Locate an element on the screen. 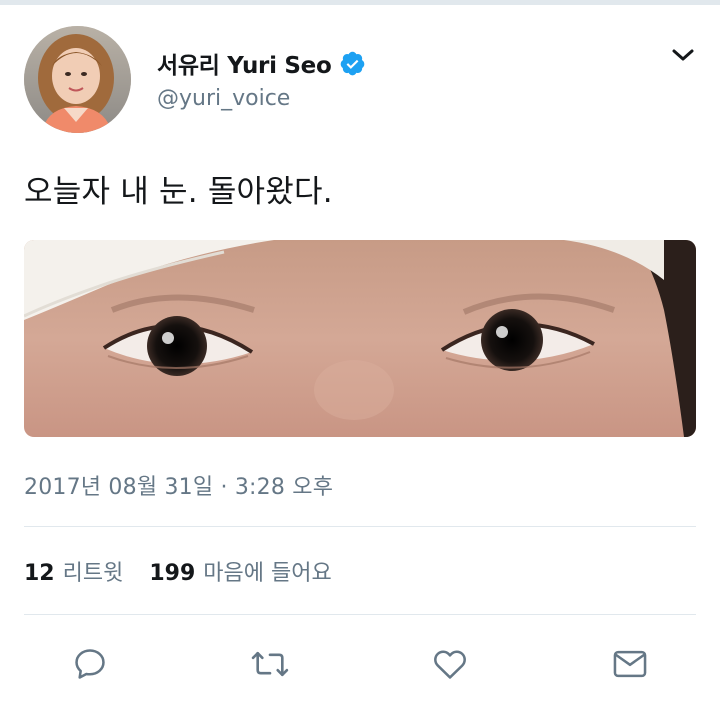 This screenshot has height=711, width=720. likes-count: 199 is located at coordinates (172, 573).